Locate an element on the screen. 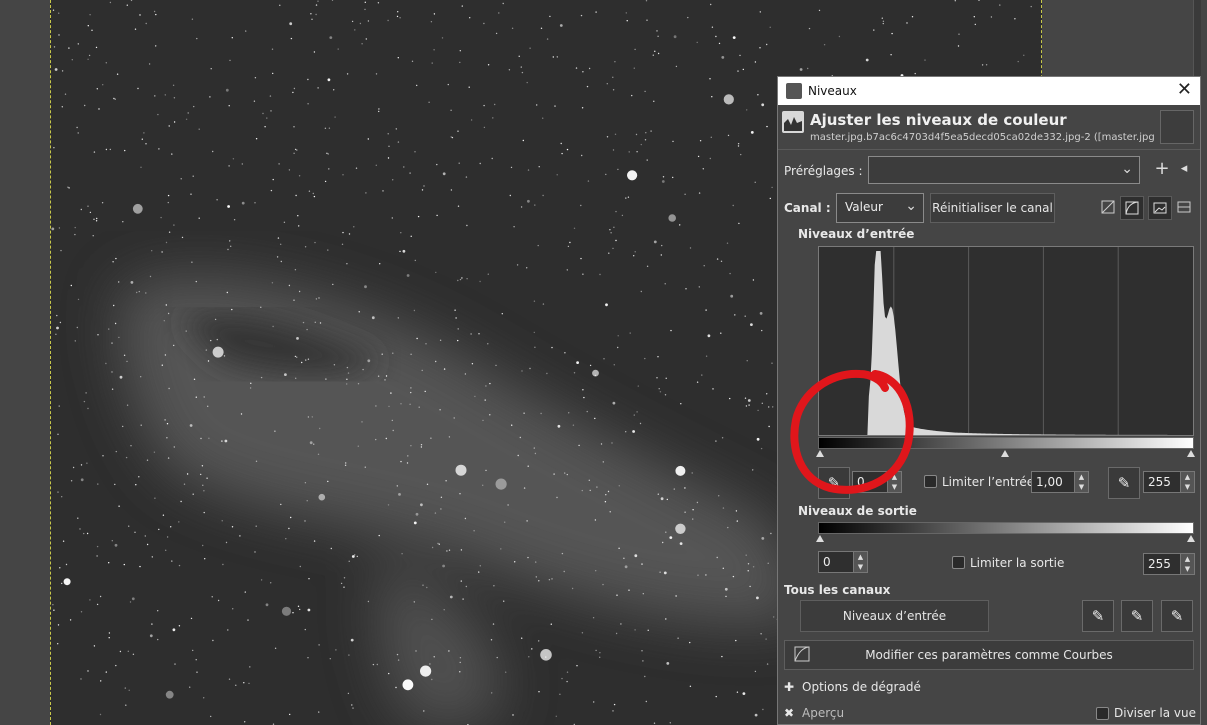  add-preset-icon: + is located at coordinates (1162, 170).